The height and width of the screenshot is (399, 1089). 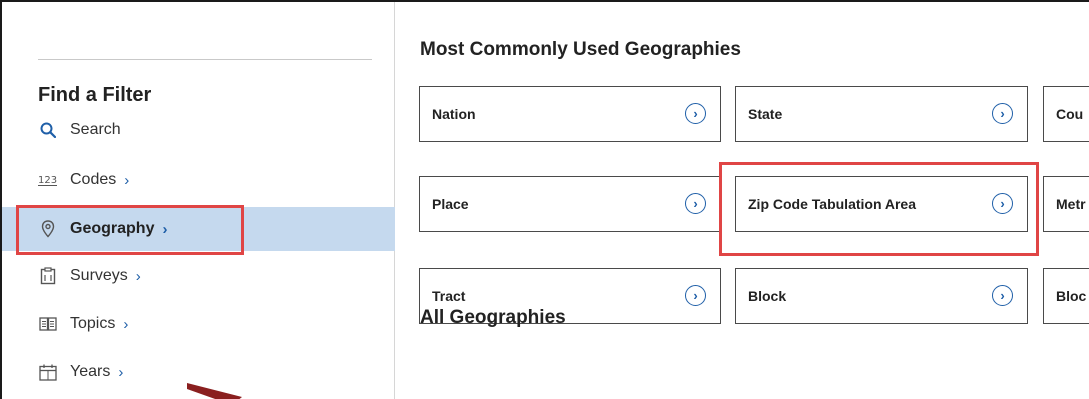 What do you see at coordinates (48, 324) in the screenshot?
I see `book-icon` at bounding box center [48, 324].